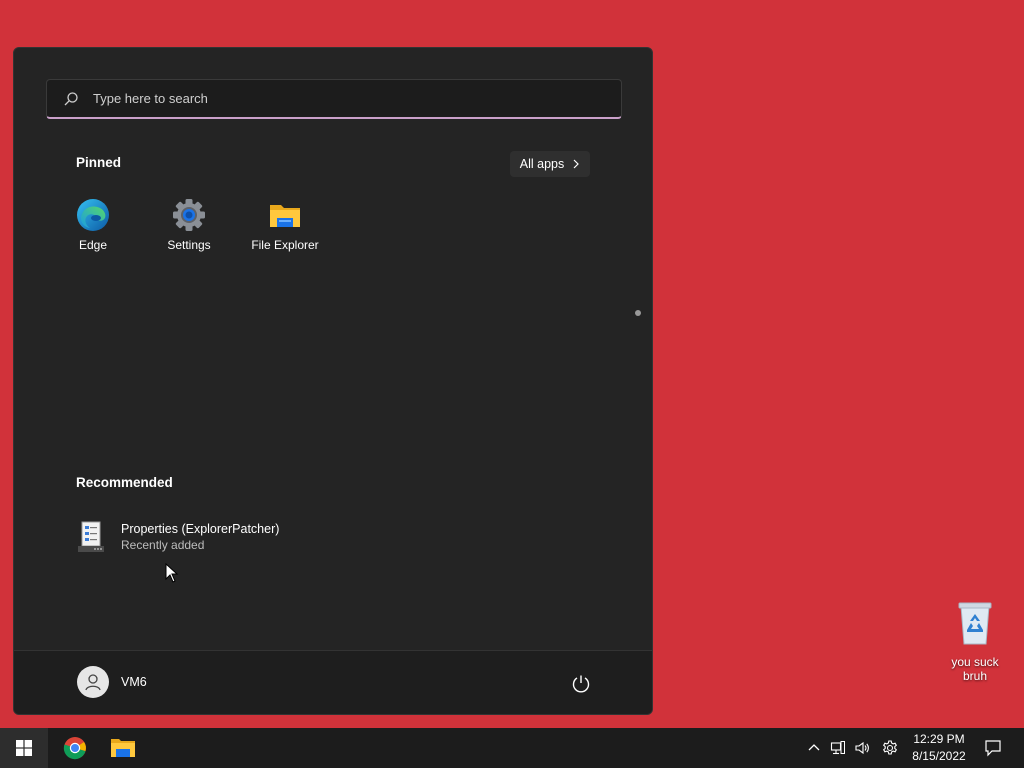 The width and height of the screenshot is (1024, 768). Describe the element at coordinates (993, 748) in the screenshot. I see `notification-icon` at that location.